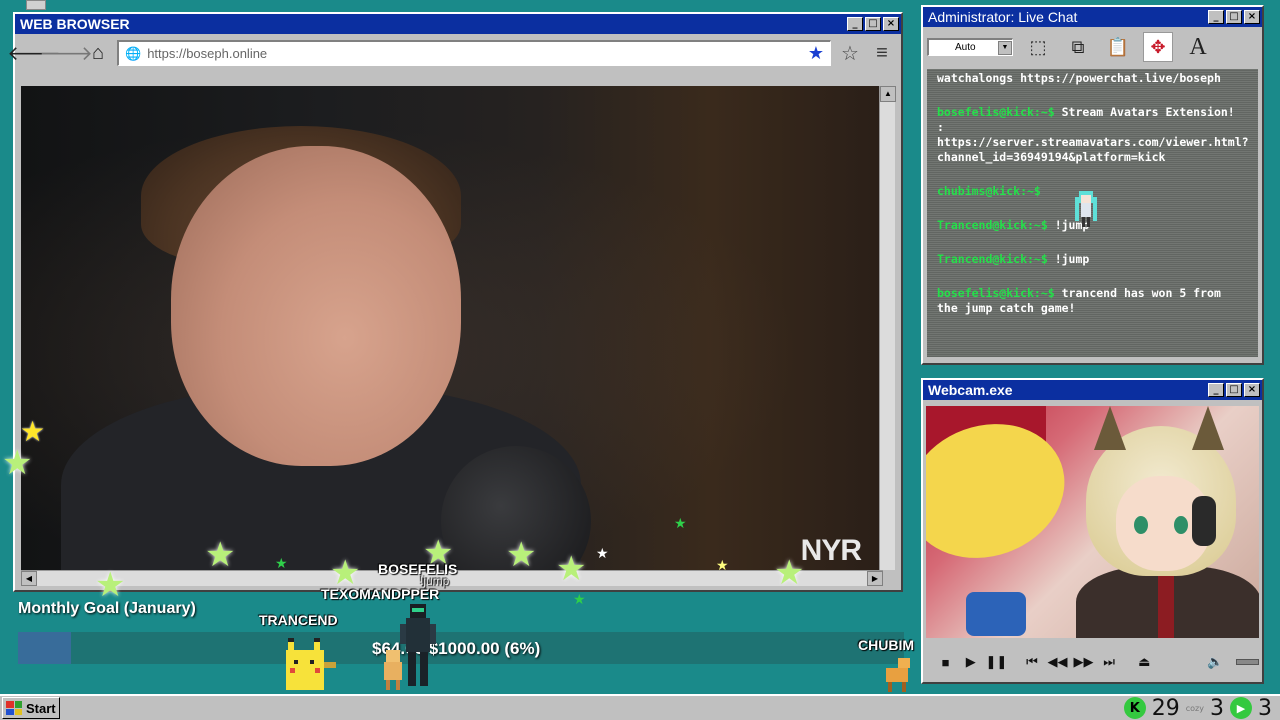  I want to click on system-tray: K 29 cozy 3 ▶ 3, so click(1201, 707).